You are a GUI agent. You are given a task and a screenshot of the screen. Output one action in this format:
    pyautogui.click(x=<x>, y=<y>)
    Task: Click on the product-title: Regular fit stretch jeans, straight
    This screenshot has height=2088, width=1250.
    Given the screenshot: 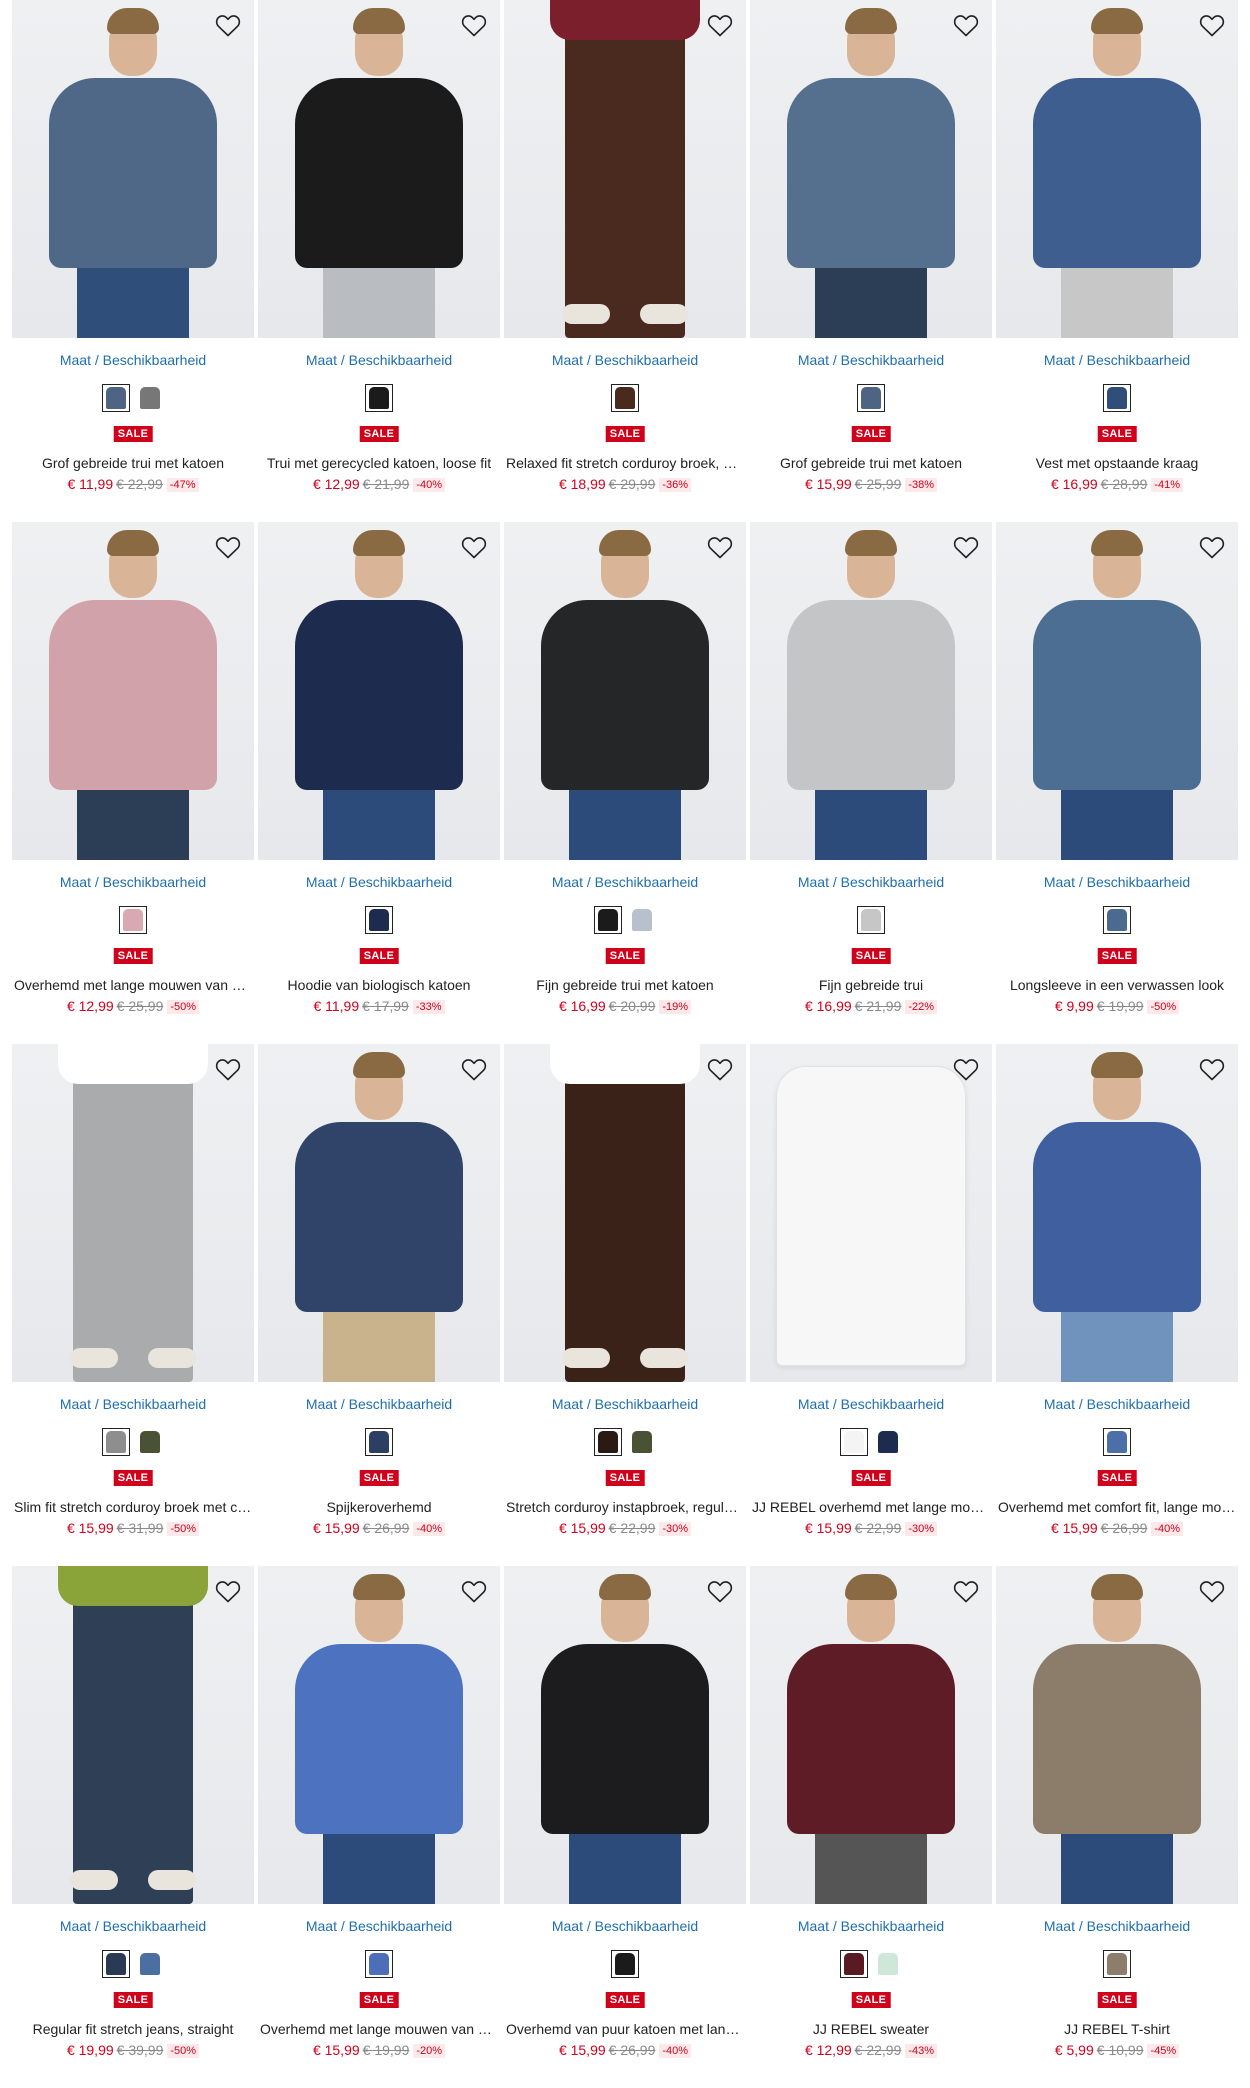 What is the action you would take?
    pyautogui.click(x=133, y=2029)
    